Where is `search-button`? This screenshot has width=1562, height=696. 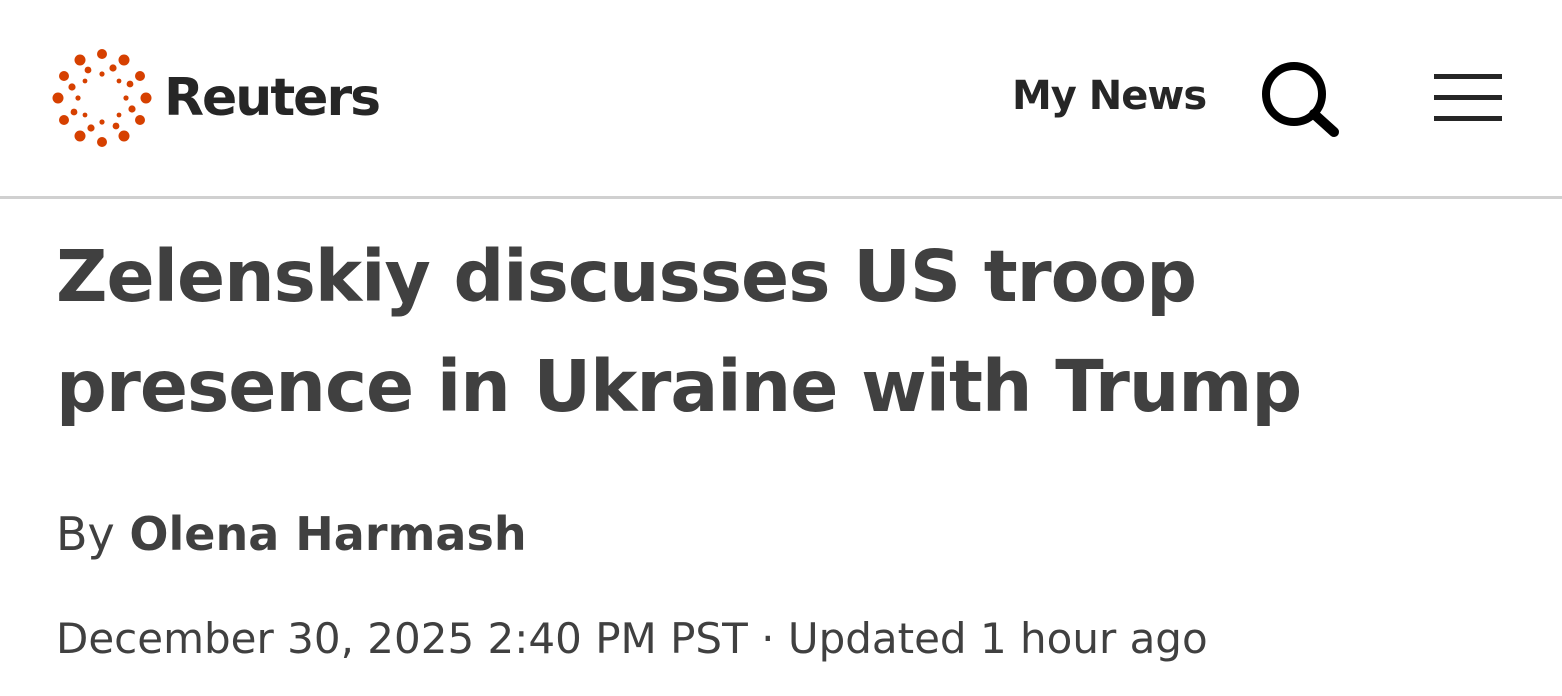
search-button is located at coordinates (1300, 100).